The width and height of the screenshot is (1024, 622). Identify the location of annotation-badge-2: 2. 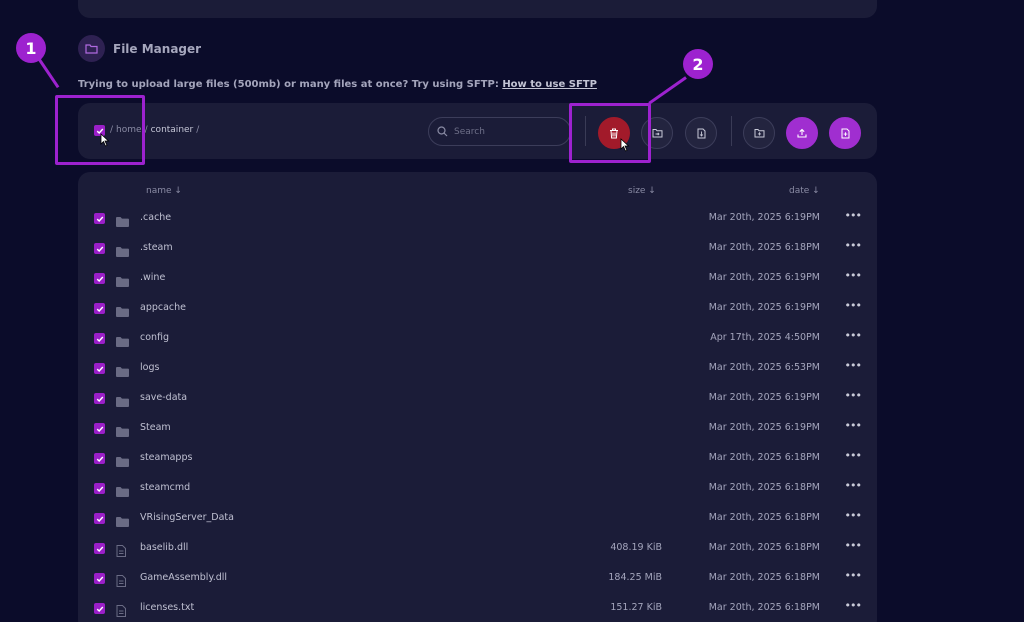
(698, 64).